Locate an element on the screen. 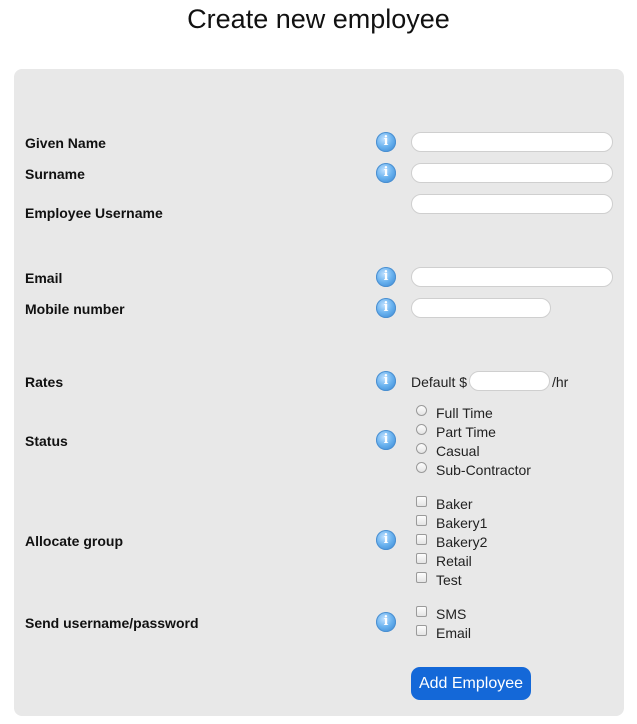  group-option-label: Retail is located at coordinates (454, 561).